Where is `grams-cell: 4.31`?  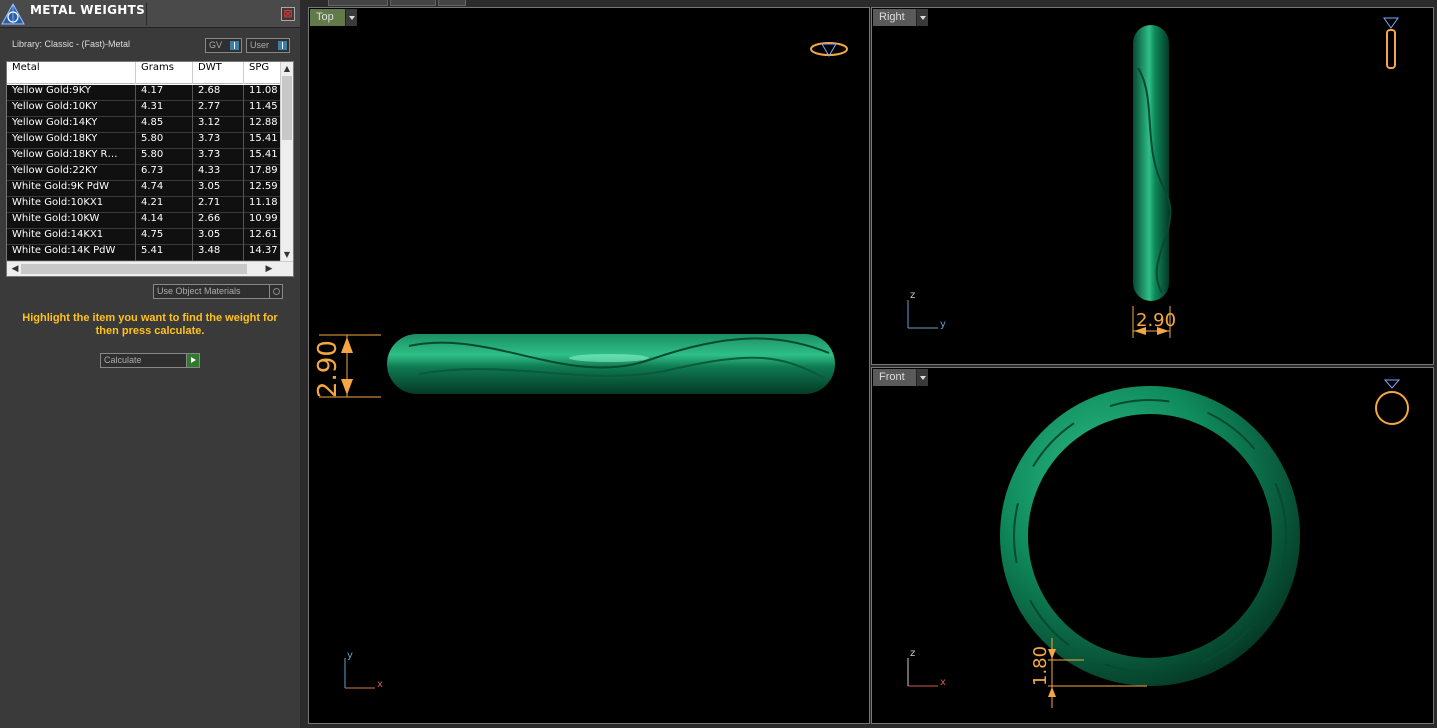 grams-cell: 4.31 is located at coordinates (164, 109).